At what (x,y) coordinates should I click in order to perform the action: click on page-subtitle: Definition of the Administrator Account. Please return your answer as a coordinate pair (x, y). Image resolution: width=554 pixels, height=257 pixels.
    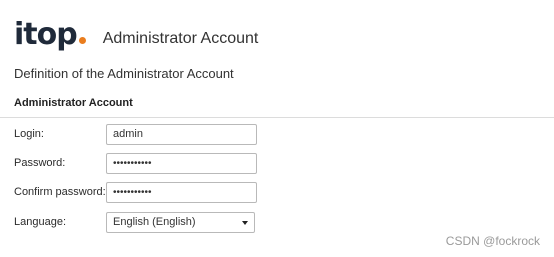
    Looking at the image, I should click on (124, 73).